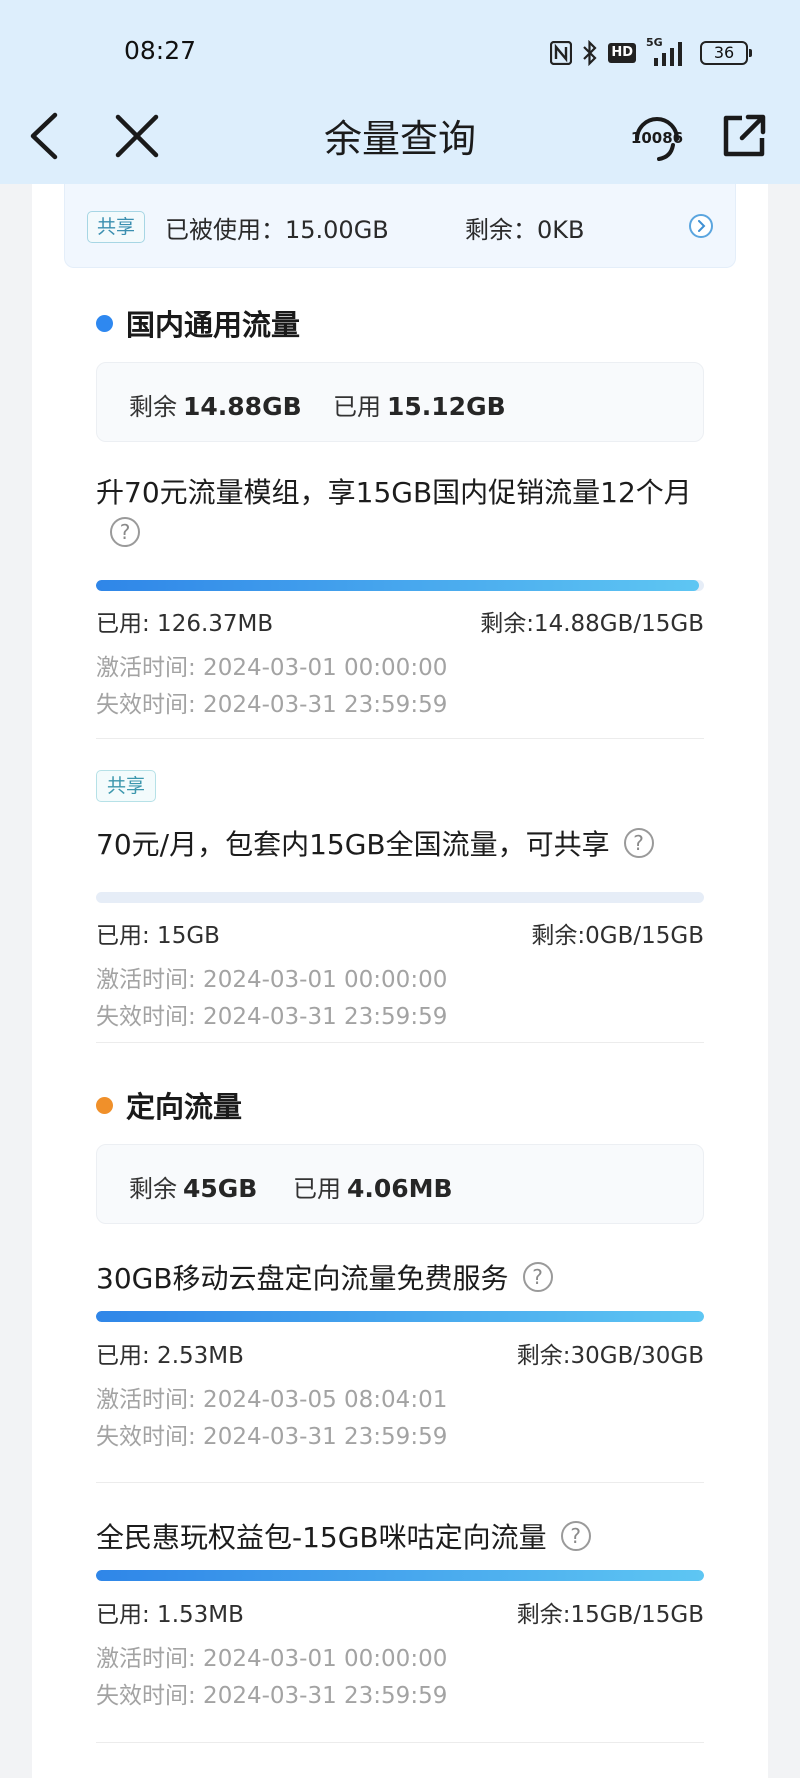  I want to click on package-activated: 激活时间: 2024-03-05 08:04:01, so click(272, 1400).